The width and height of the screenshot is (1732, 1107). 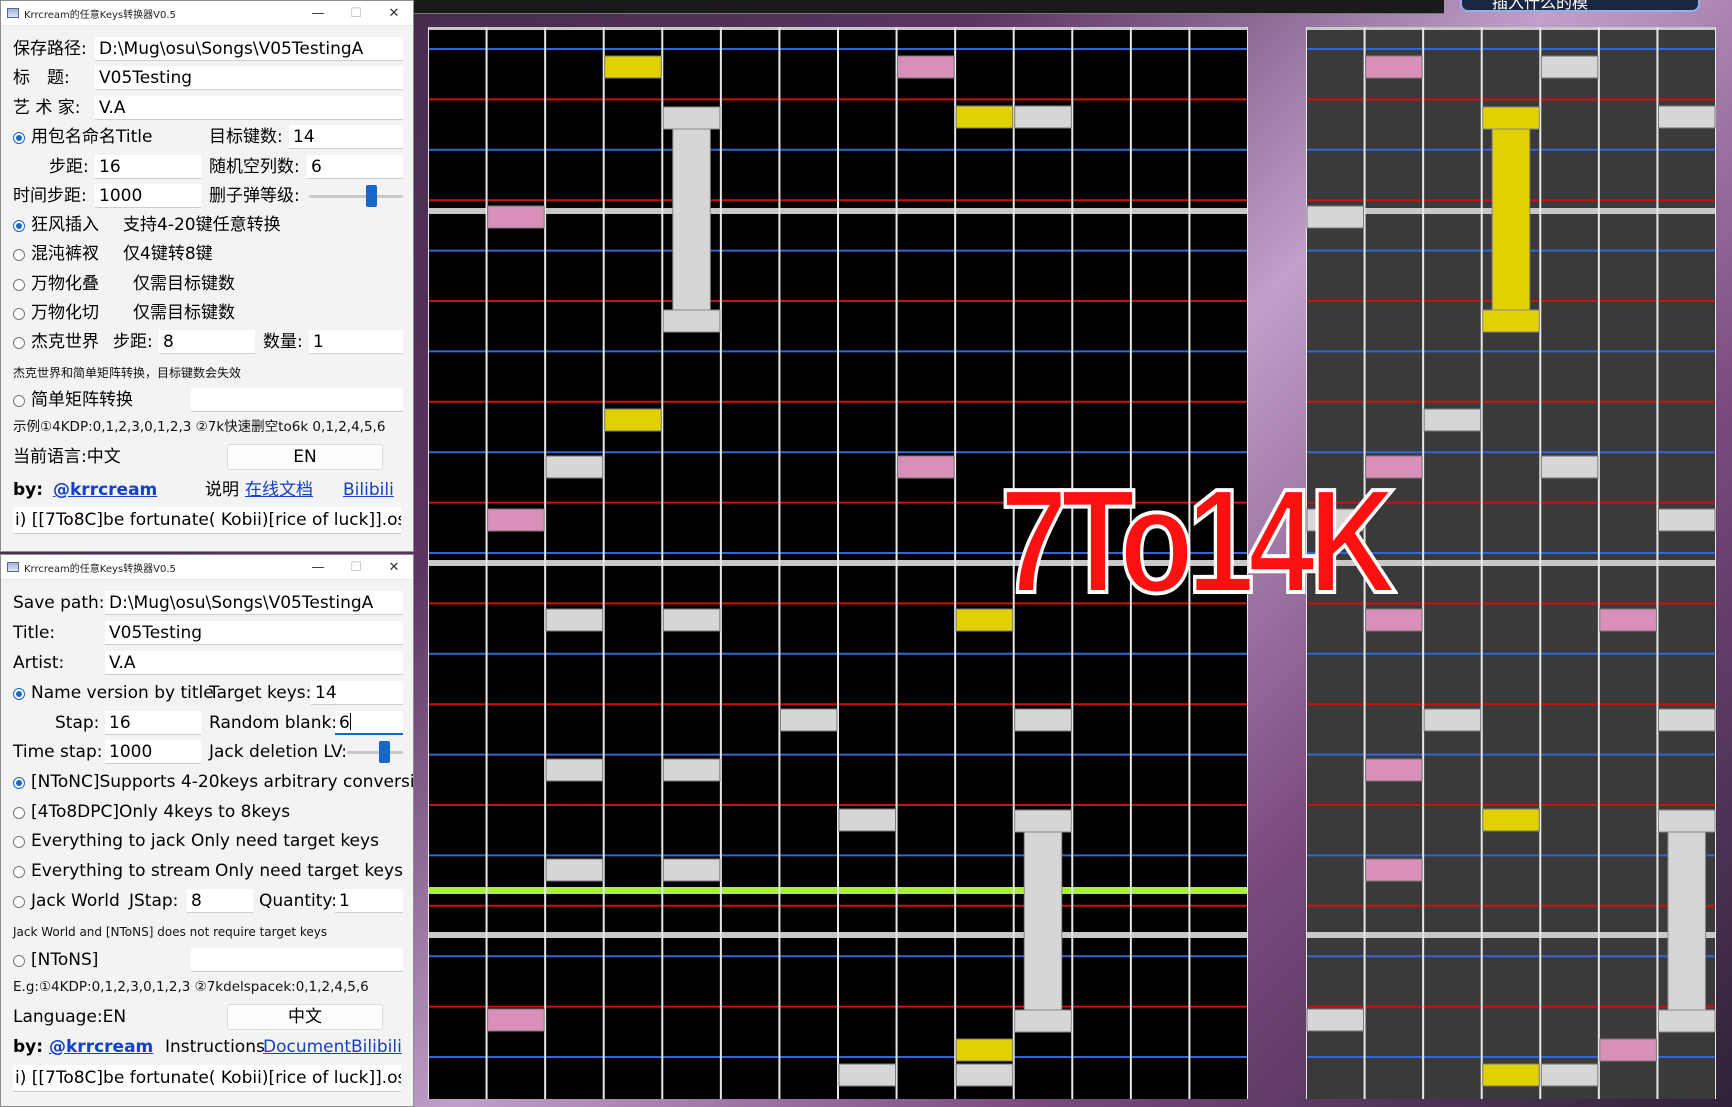 I want to click on mode-jack-desc: Only need target keys, so click(x=285, y=841).